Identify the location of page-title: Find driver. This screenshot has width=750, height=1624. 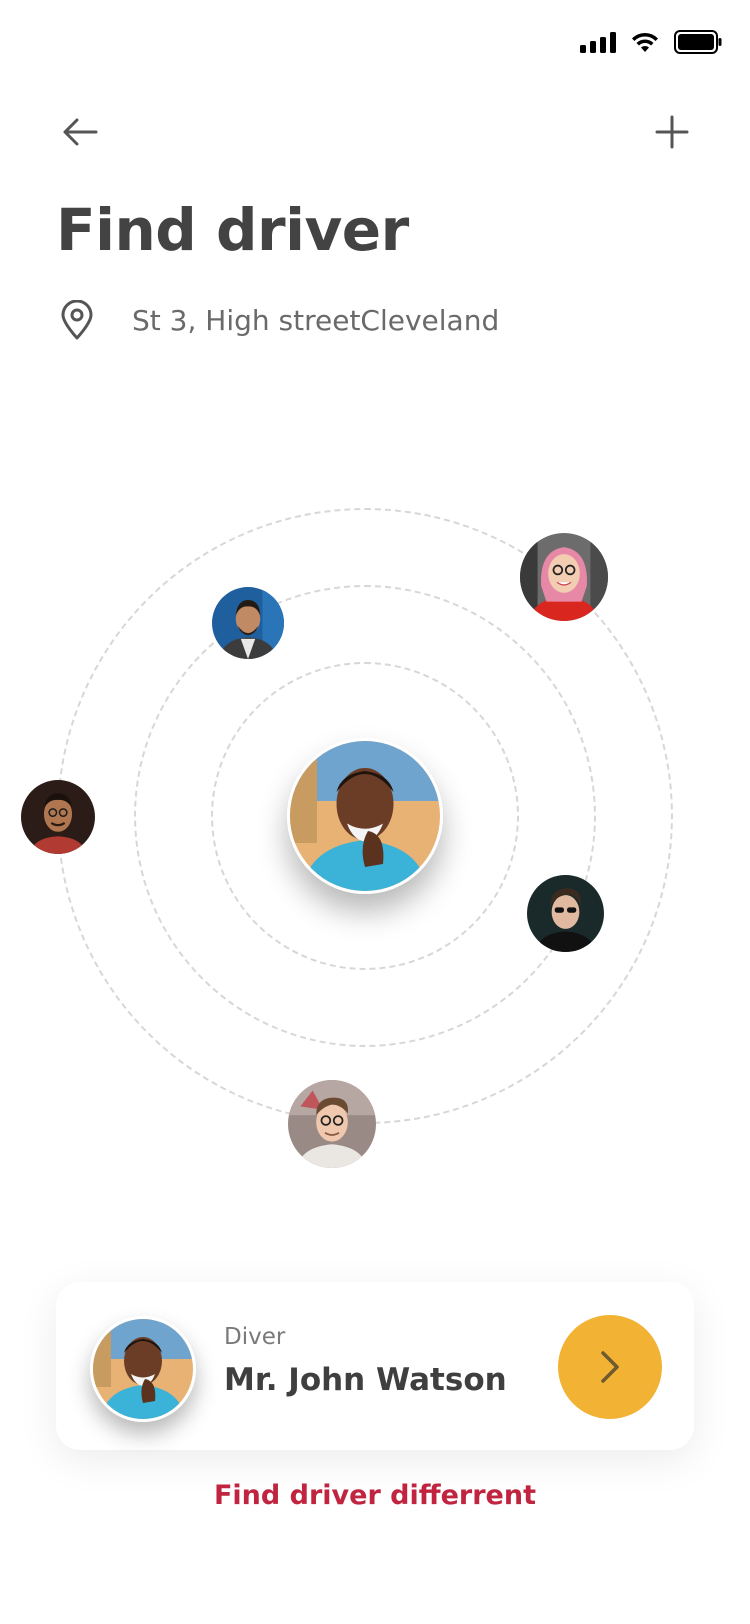
(232, 230).